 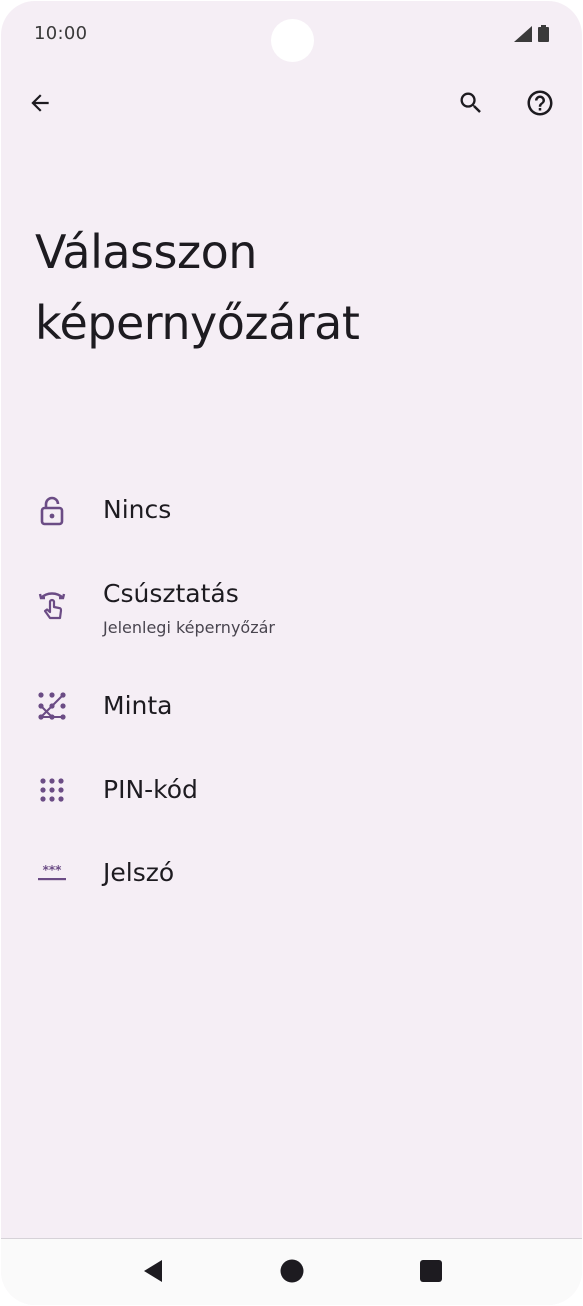 What do you see at coordinates (291, 792) in the screenshot?
I see `option-pin: PIN-kód` at bounding box center [291, 792].